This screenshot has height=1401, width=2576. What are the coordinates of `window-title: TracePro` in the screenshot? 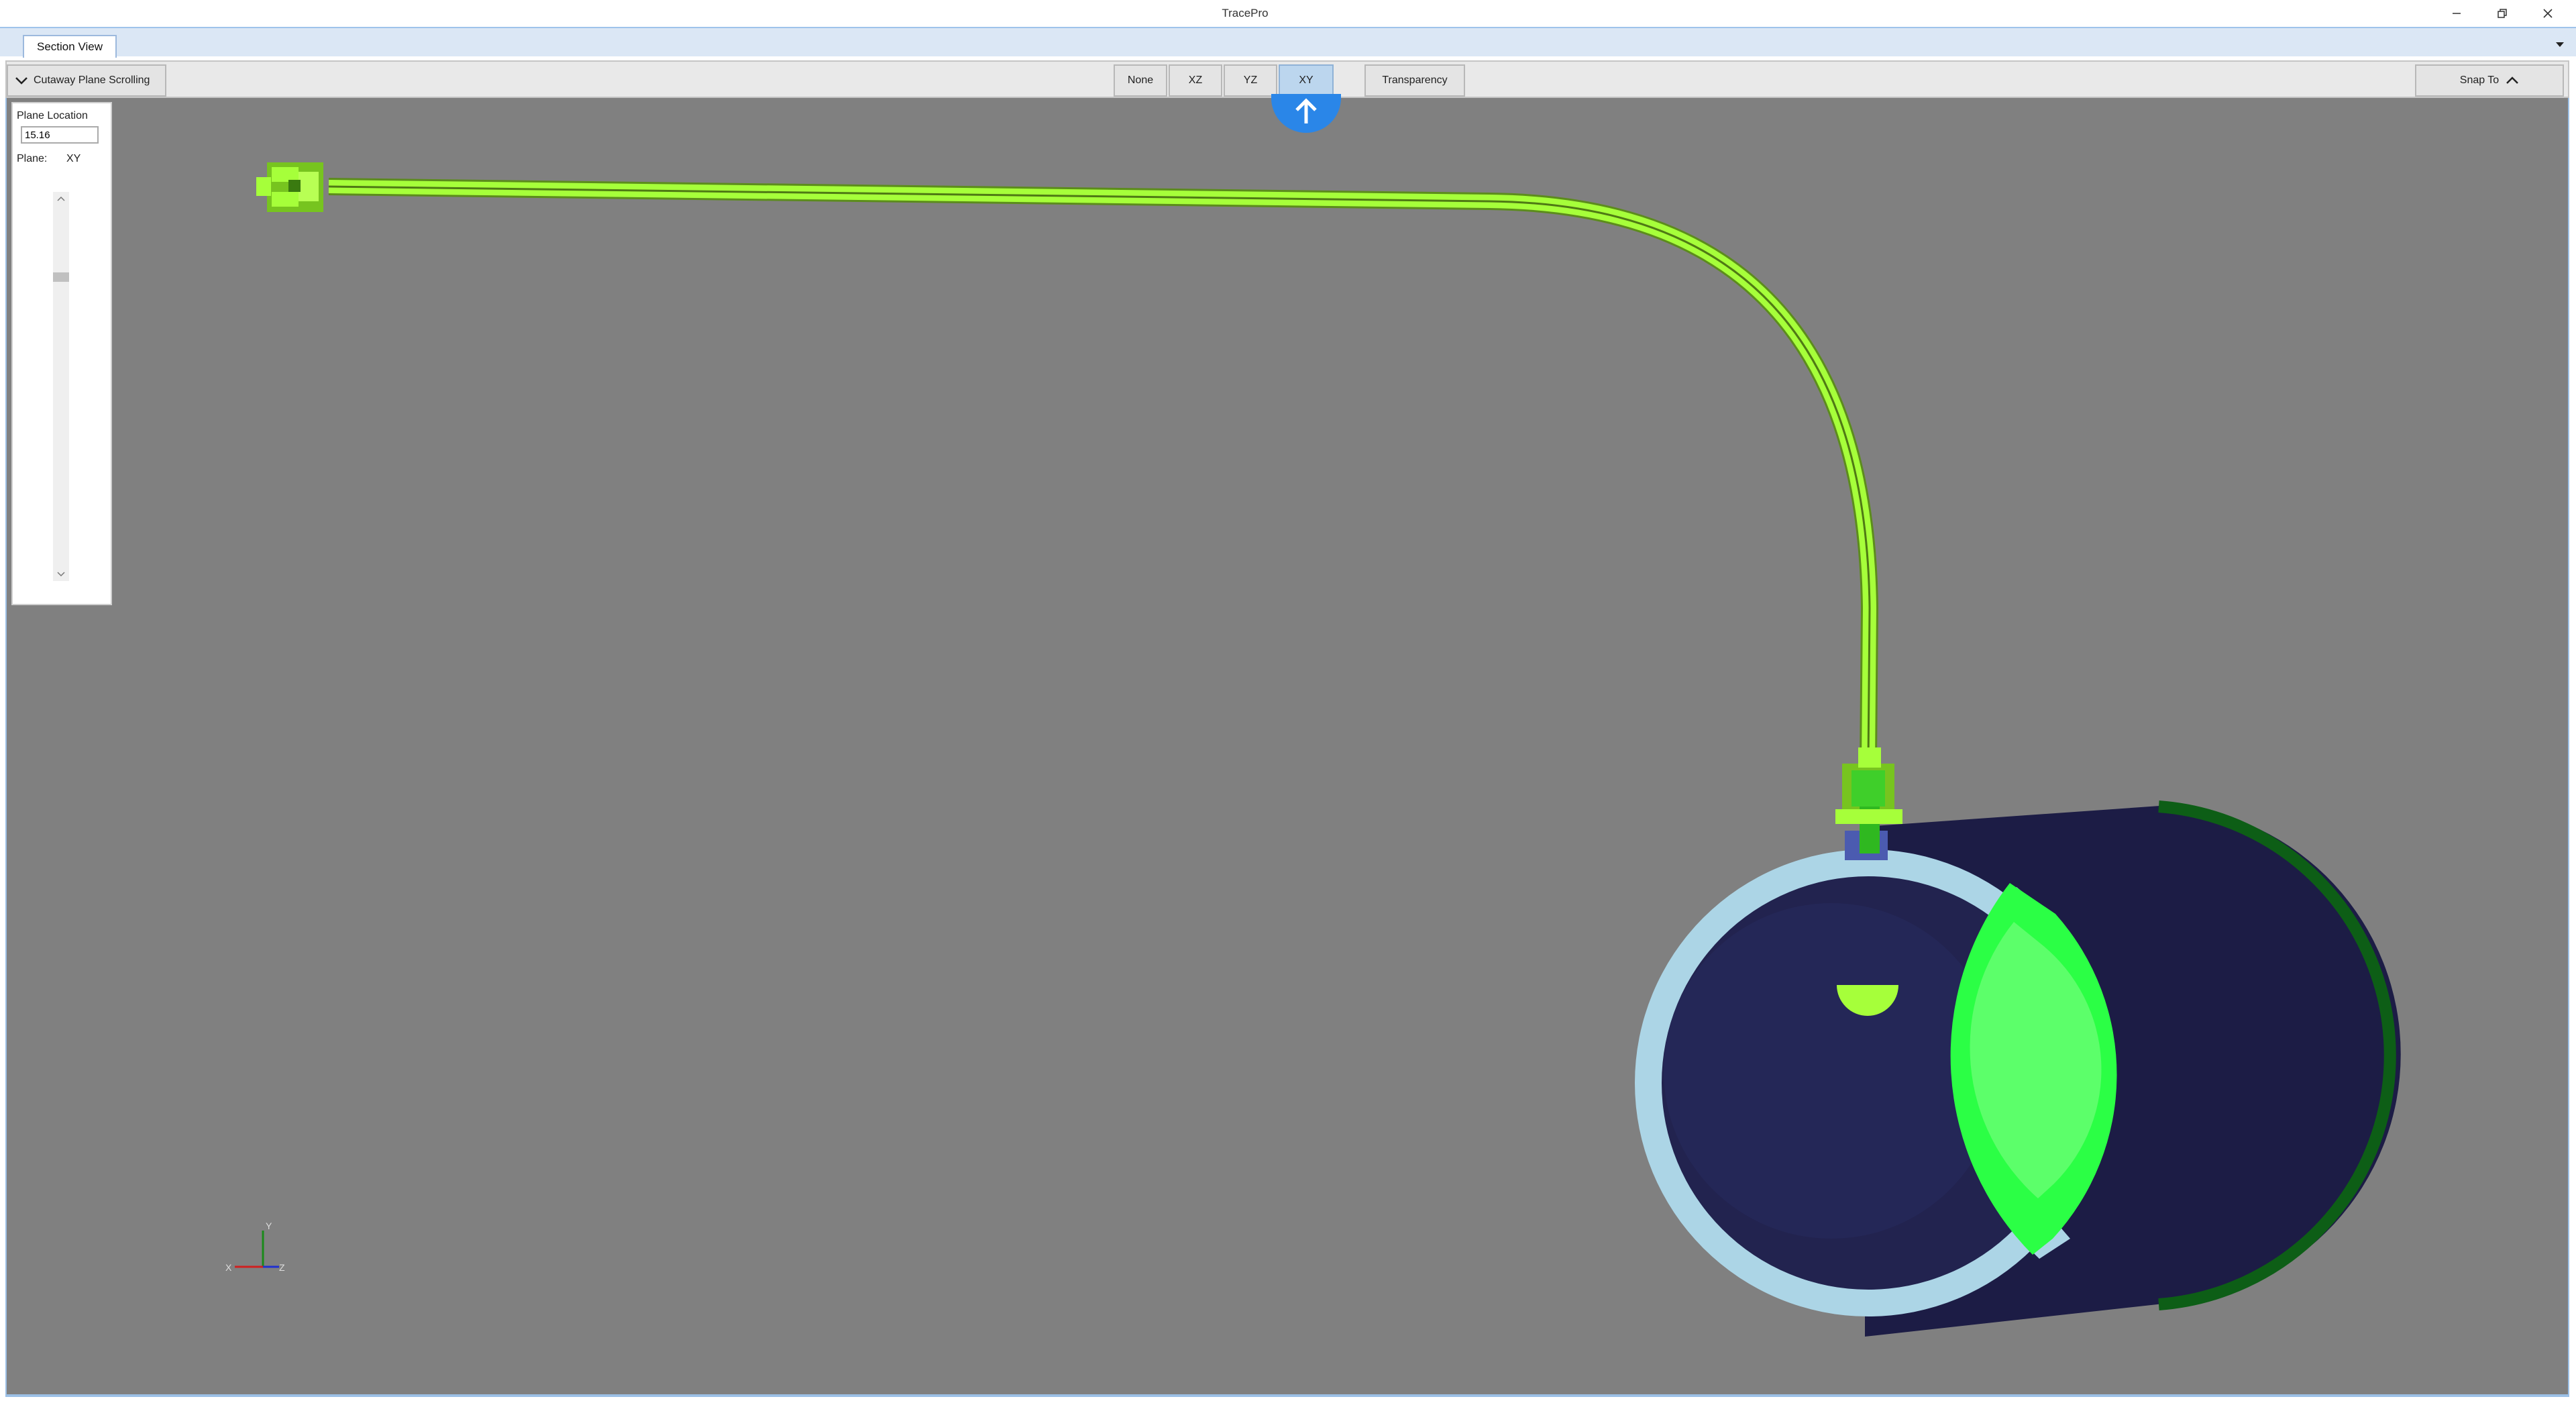 It's located at (1245, 13).